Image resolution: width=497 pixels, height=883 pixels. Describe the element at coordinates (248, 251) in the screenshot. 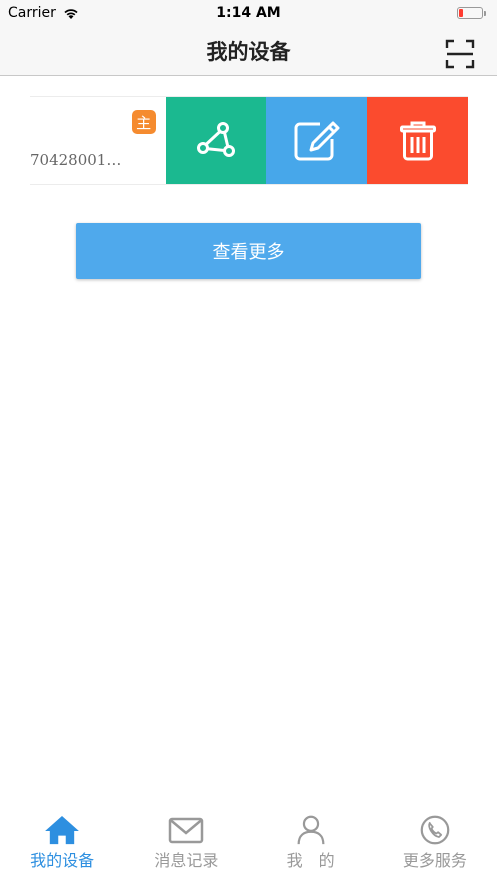

I see `view-more-button: 查看更多` at that location.